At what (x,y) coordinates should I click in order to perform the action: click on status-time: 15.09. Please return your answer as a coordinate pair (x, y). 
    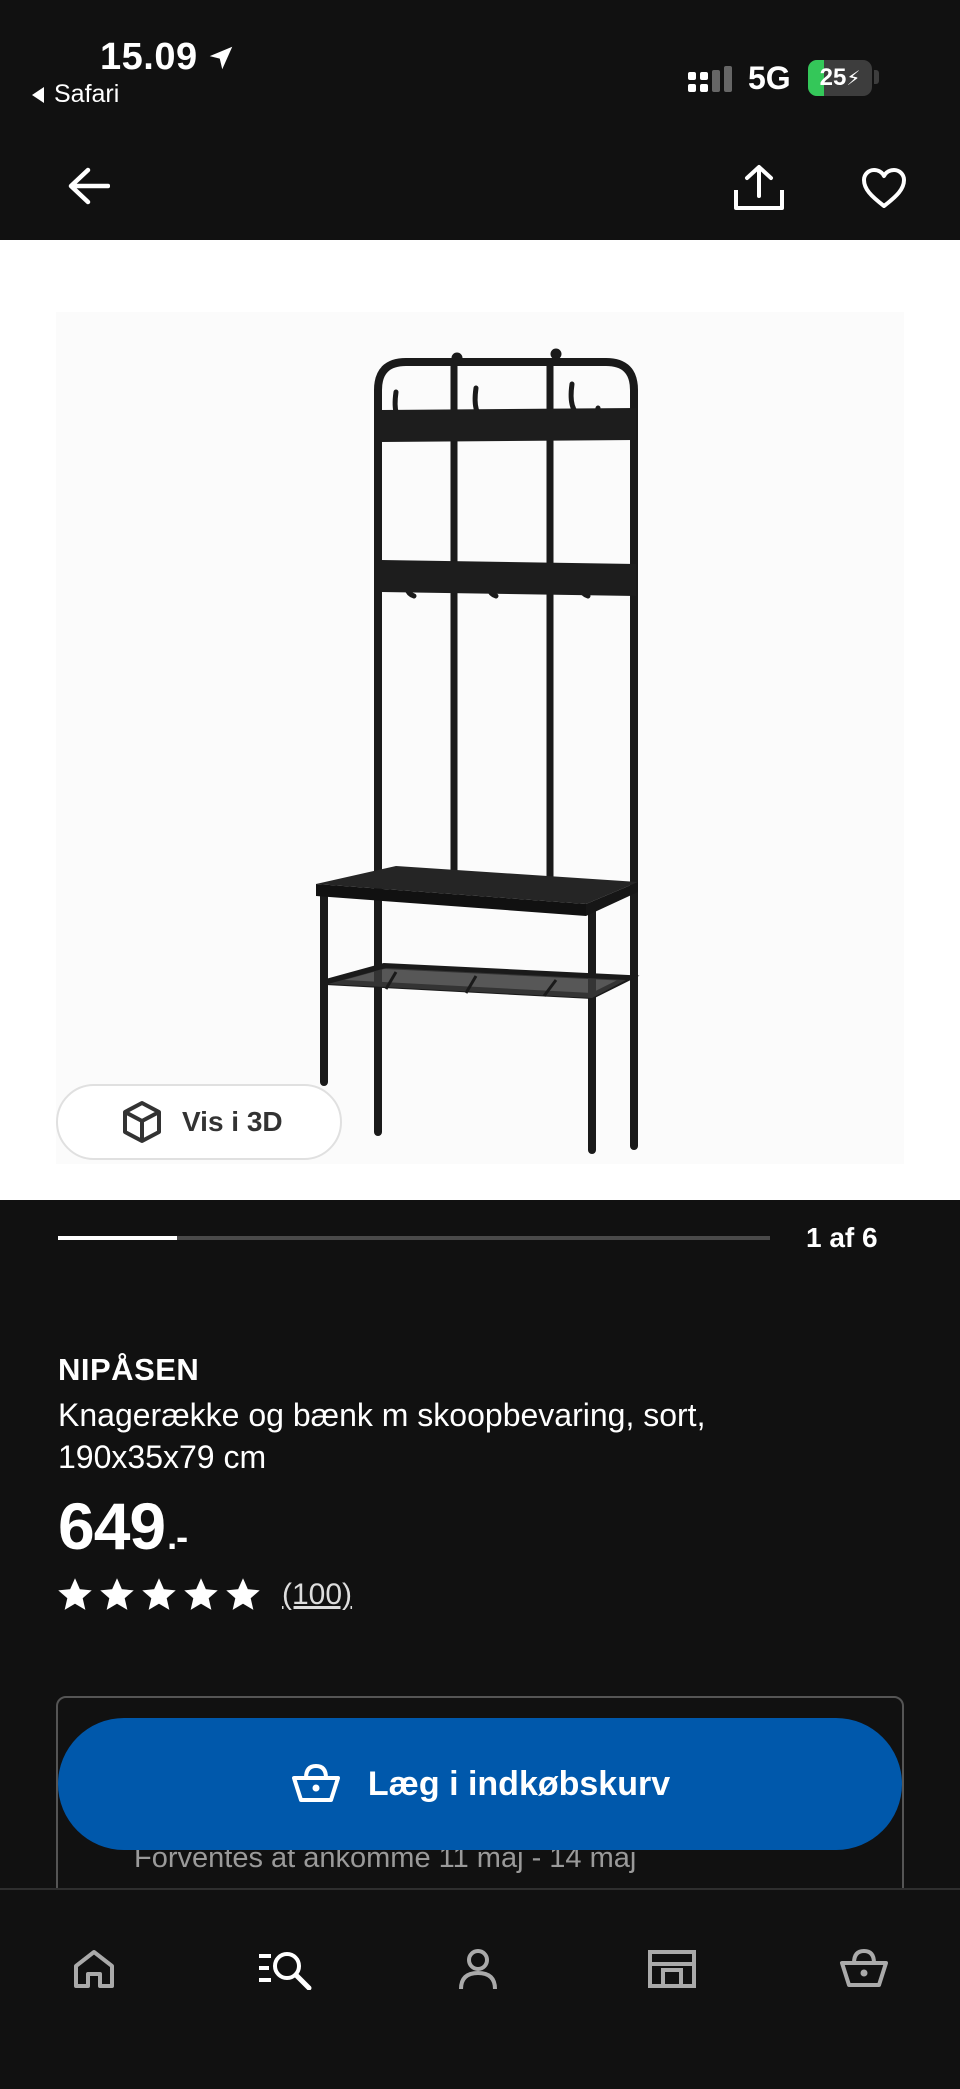
    Looking at the image, I should click on (168, 57).